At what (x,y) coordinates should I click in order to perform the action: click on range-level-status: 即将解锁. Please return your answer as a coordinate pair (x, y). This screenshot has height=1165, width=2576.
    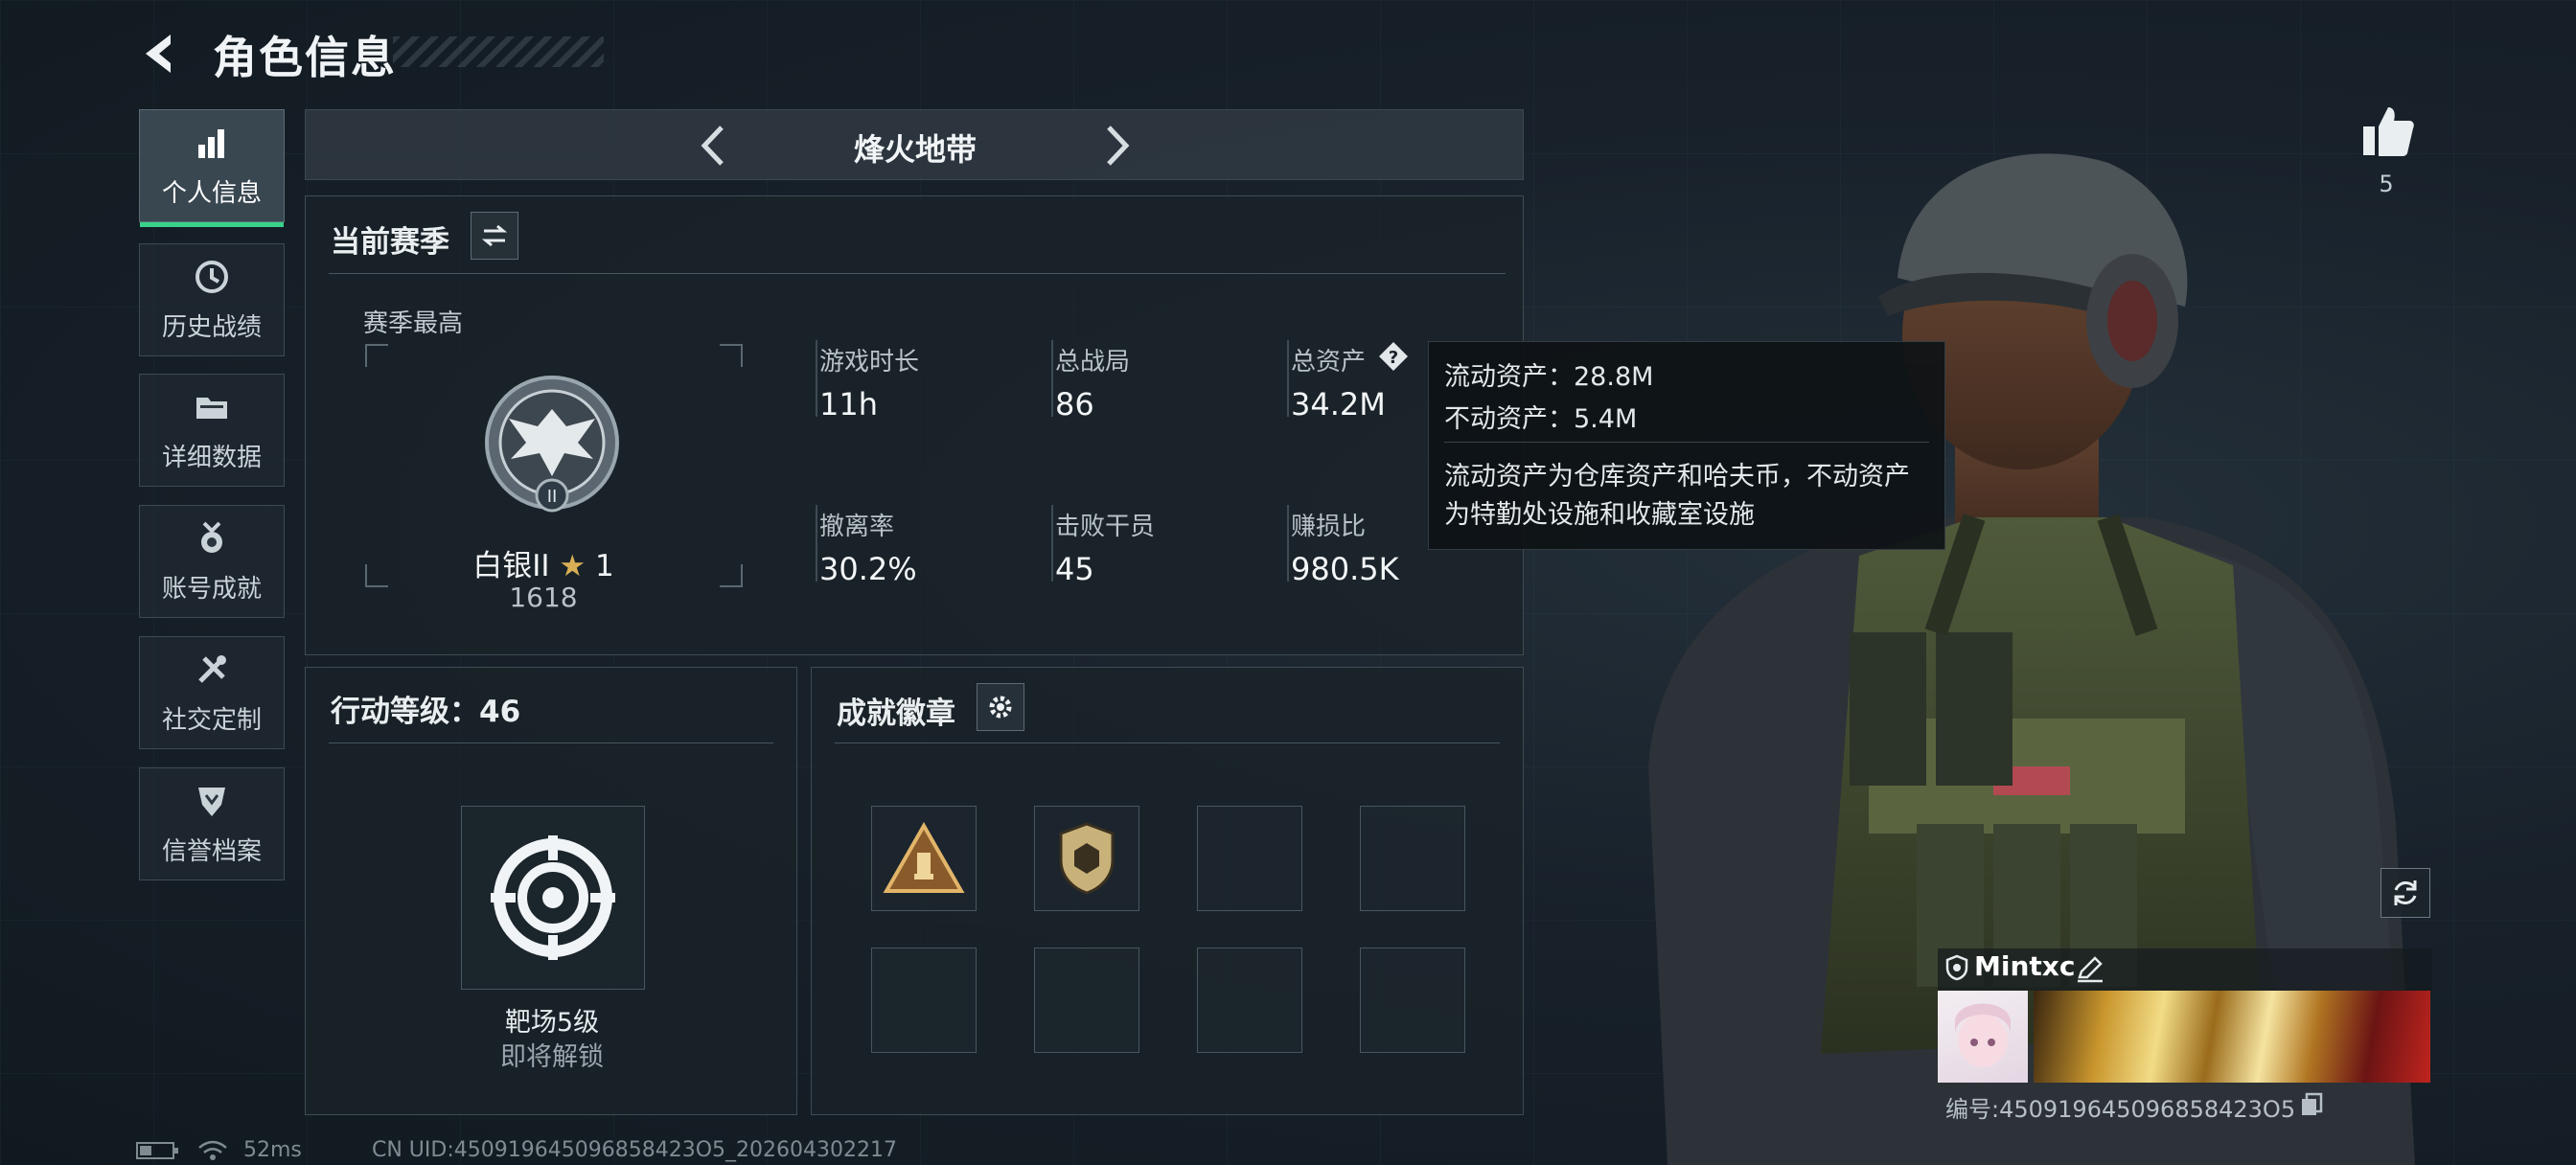
    Looking at the image, I should click on (552, 1057).